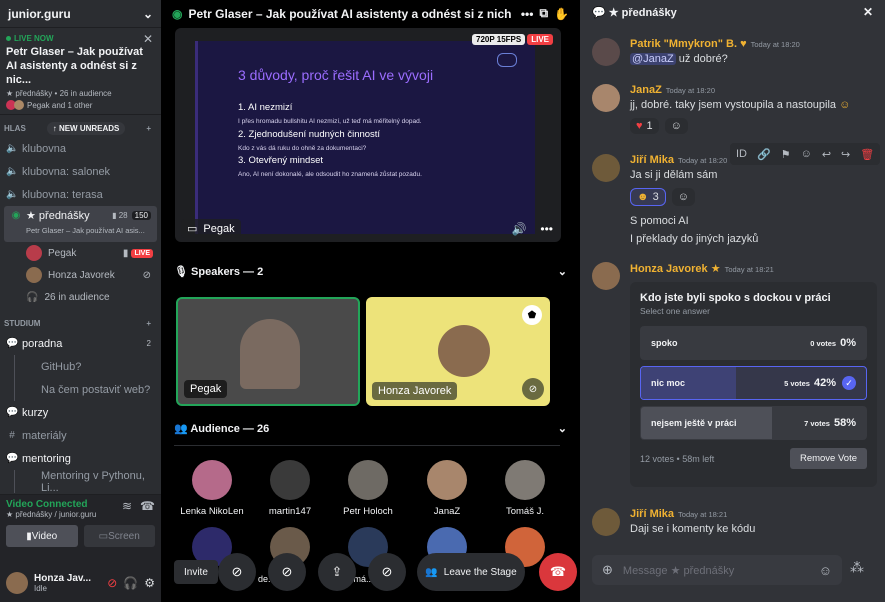 Image resolution: width=885 pixels, height=602 pixels. What do you see at coordinates (387, 572) in the screenshot?
I see `mic-muted-button: ⊘` at bounding box center [387, 572].